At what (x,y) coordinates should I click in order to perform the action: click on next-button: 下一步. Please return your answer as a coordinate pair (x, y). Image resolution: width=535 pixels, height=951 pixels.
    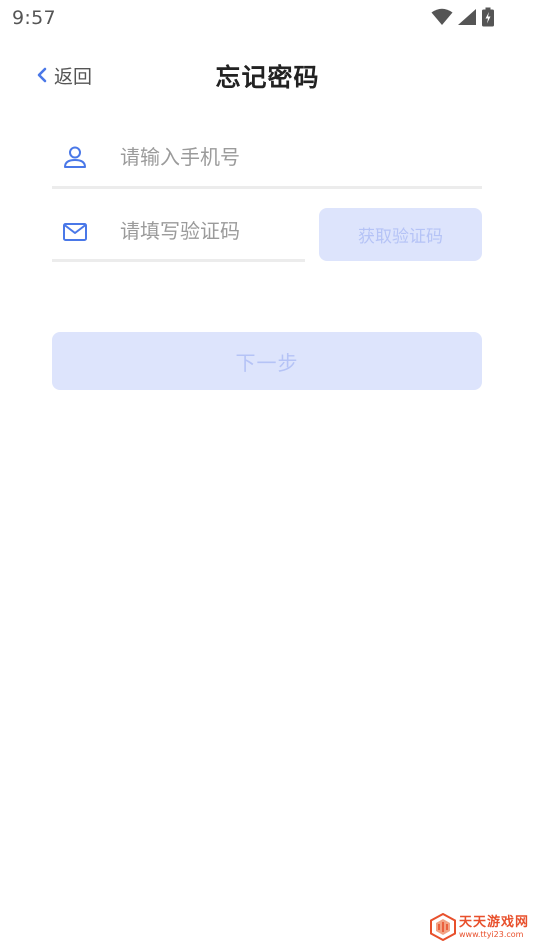
    Looking at the image, I should click on (267, 361).